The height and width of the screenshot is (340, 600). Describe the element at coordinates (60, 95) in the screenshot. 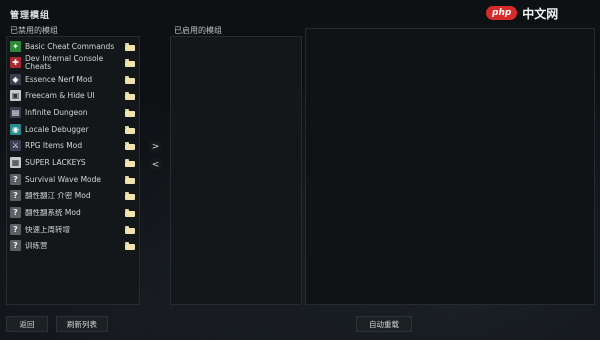

I see `mod-name: Freecam & Hide UI` at that location.